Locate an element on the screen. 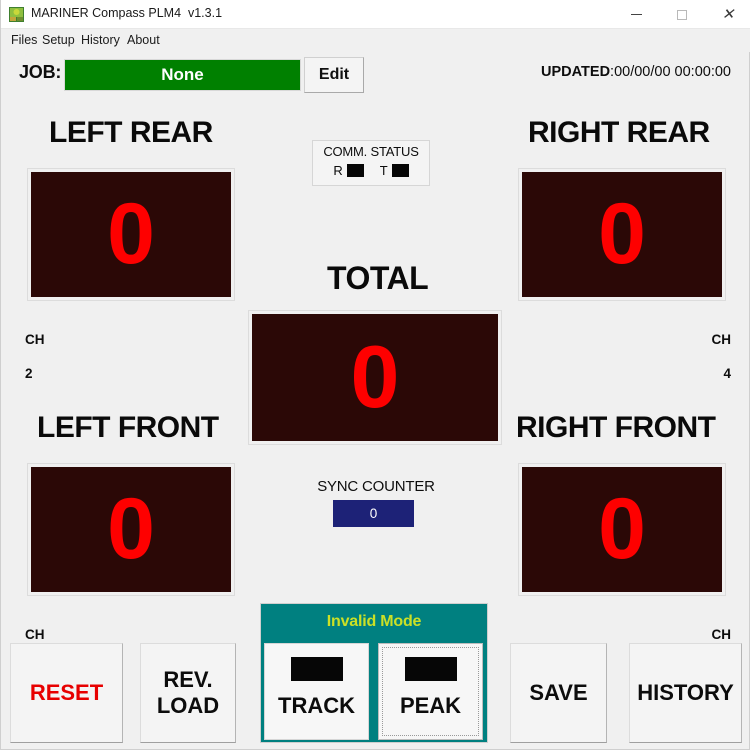  updated-label: UPDATED is located at coordinates (576, 72).